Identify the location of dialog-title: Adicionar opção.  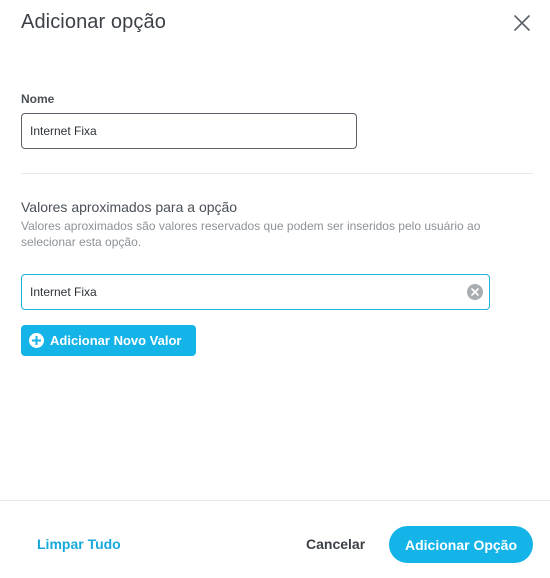
(93, 22).